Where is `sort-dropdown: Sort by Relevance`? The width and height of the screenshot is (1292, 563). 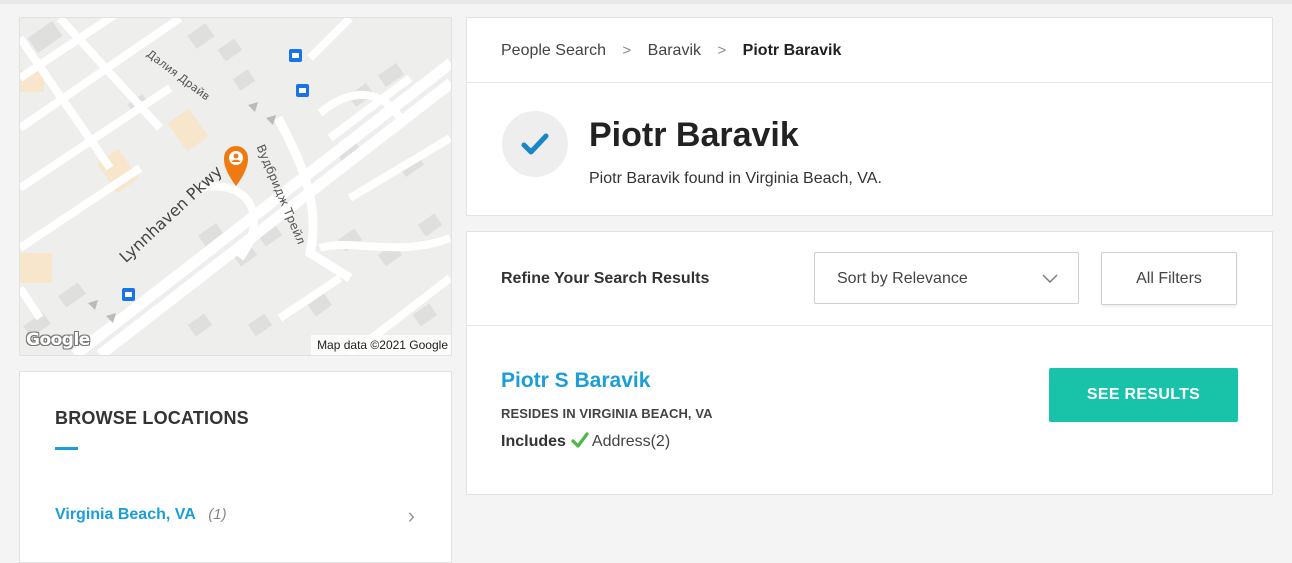 sort-dropdown: Sort by Relevance is located at coordinates (946, 278).